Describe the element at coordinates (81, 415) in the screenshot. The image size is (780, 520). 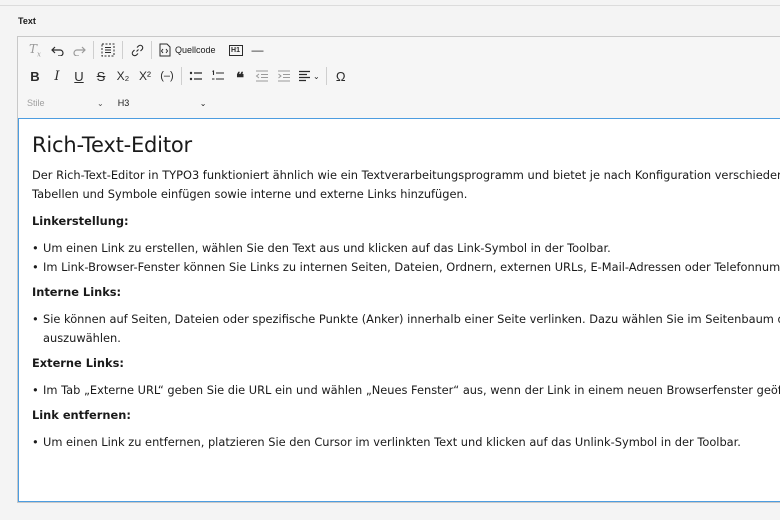
I see `section-heading: Link entfernen:` at that location.